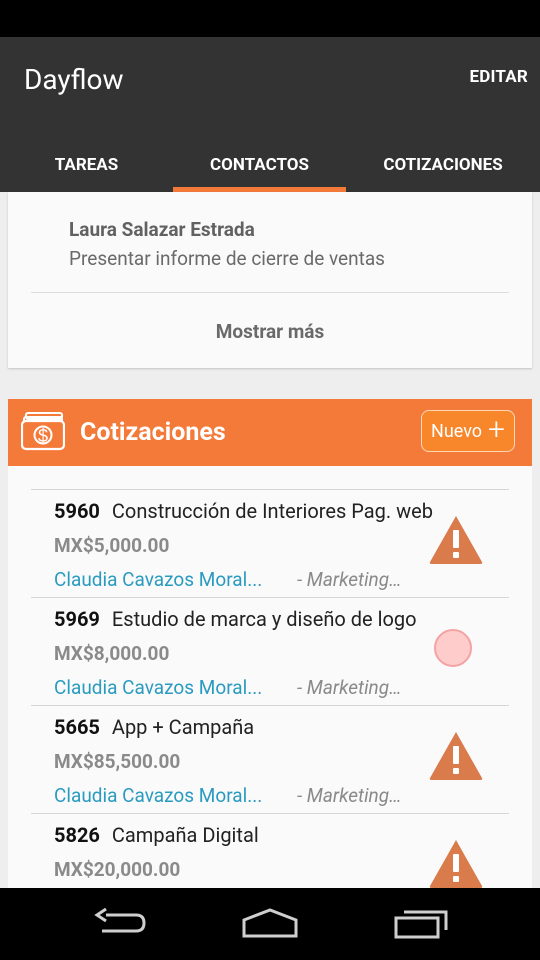 This screenshot has width=540, height=960. Describe the element at coordinates (453, 648) in the screenshot. I see `pending-dot-icon` at that location.